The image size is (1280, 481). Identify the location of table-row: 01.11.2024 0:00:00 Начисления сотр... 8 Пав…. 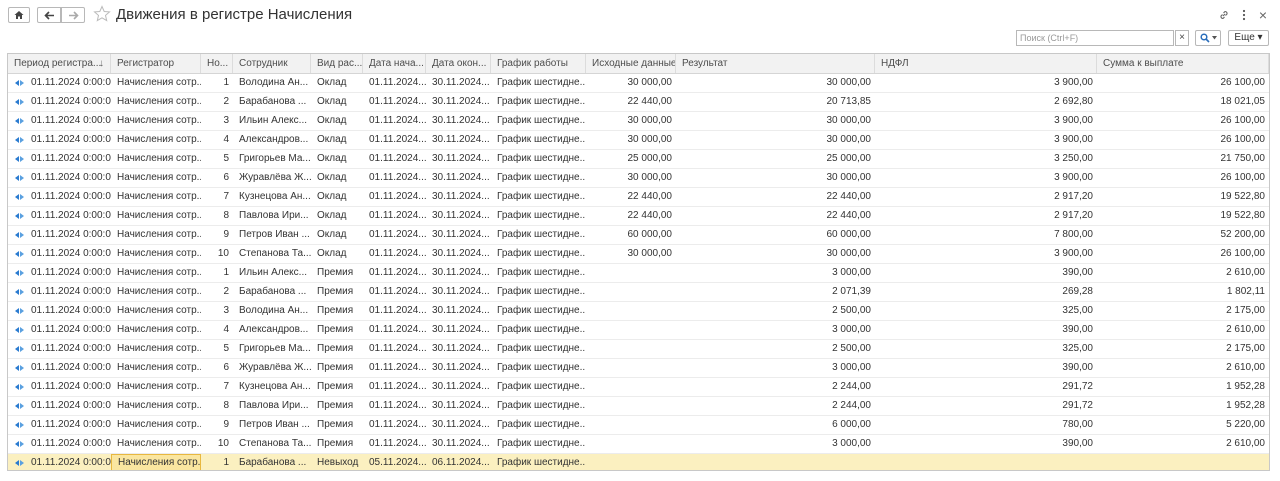
(638, 406).